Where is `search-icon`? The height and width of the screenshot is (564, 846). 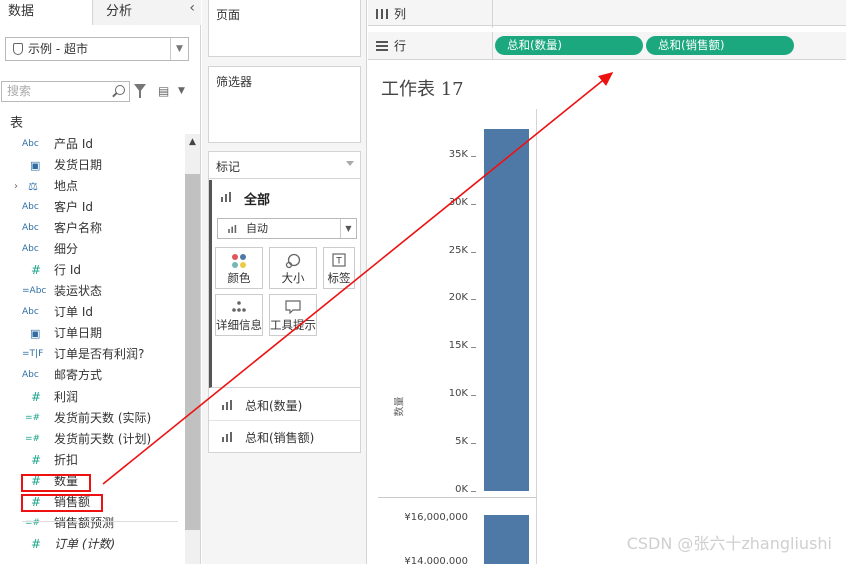 search-icon is located at coordinates (120, 90).